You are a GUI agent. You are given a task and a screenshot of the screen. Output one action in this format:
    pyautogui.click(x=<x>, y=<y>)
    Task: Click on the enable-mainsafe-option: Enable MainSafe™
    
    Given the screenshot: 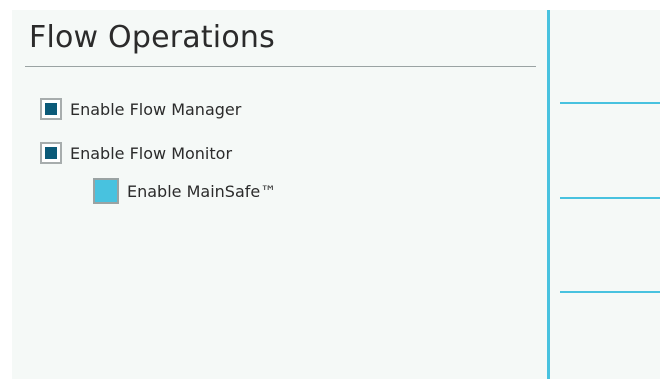 What is the action you would take?
    pyautogui.click(x=185, y=191)
    